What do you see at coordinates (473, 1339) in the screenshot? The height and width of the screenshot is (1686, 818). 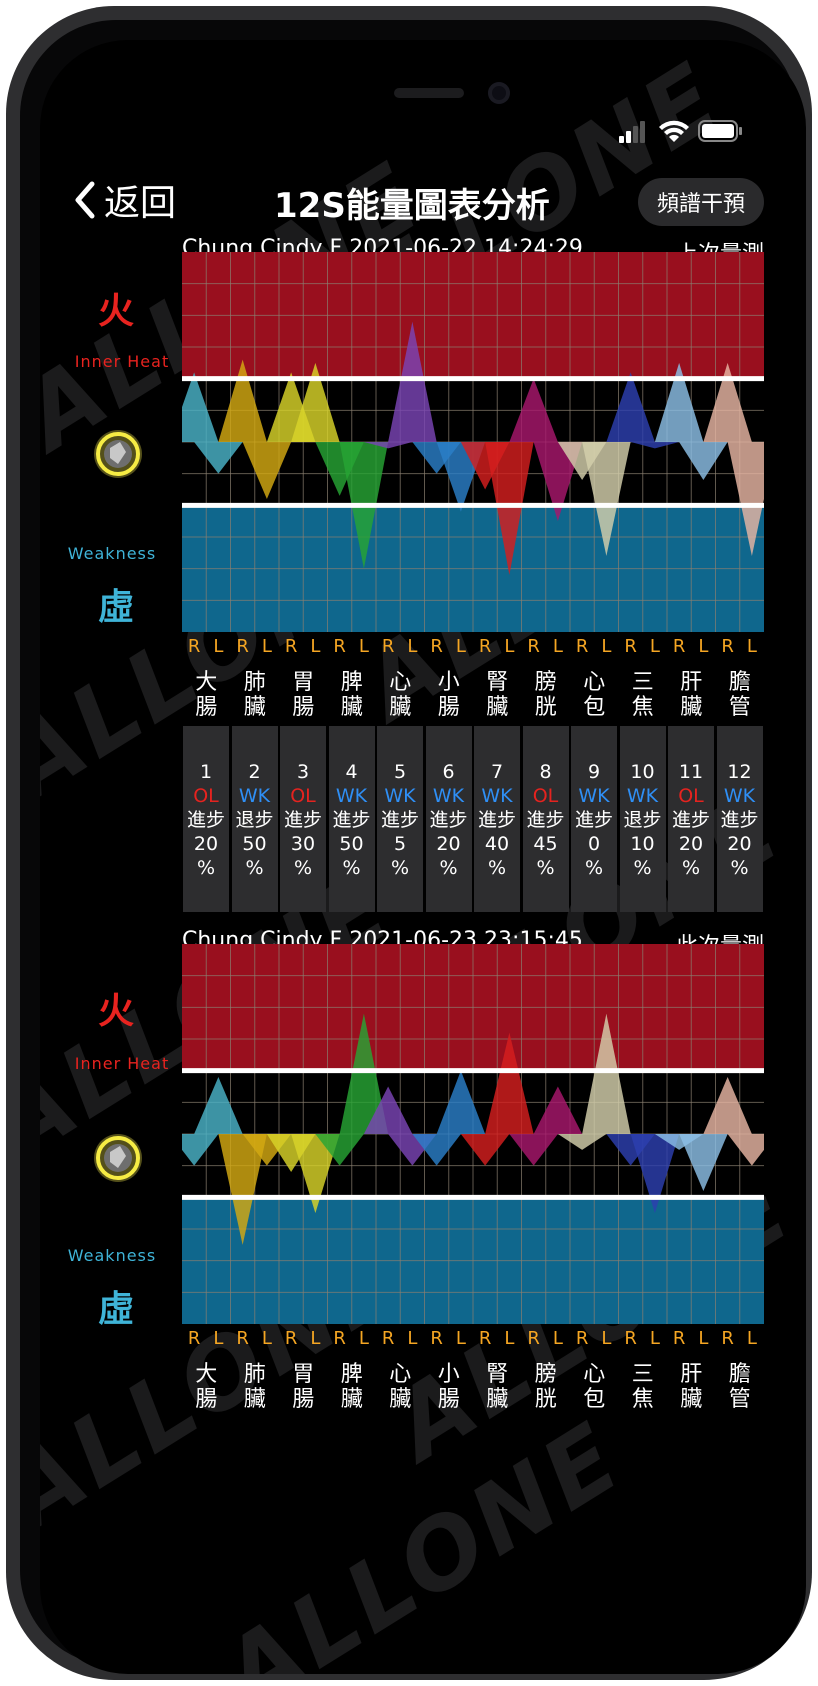 I see `current-side-labels: RLRLRLRLRLRLRLRLRLRLRLRL` at bounding box center [473, 1339].